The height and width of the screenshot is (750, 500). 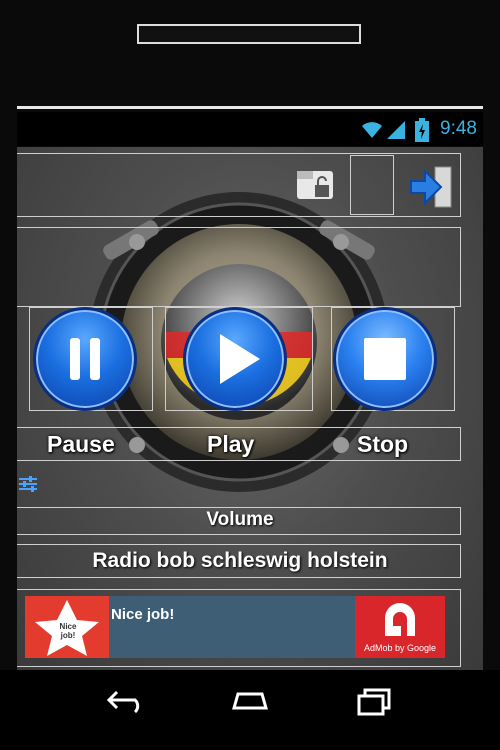 What do you see at coordinates (240, 560) in the screenshot?
I see `station-name: Radio bob schleswig holstein` at bounding box center [240, 560].